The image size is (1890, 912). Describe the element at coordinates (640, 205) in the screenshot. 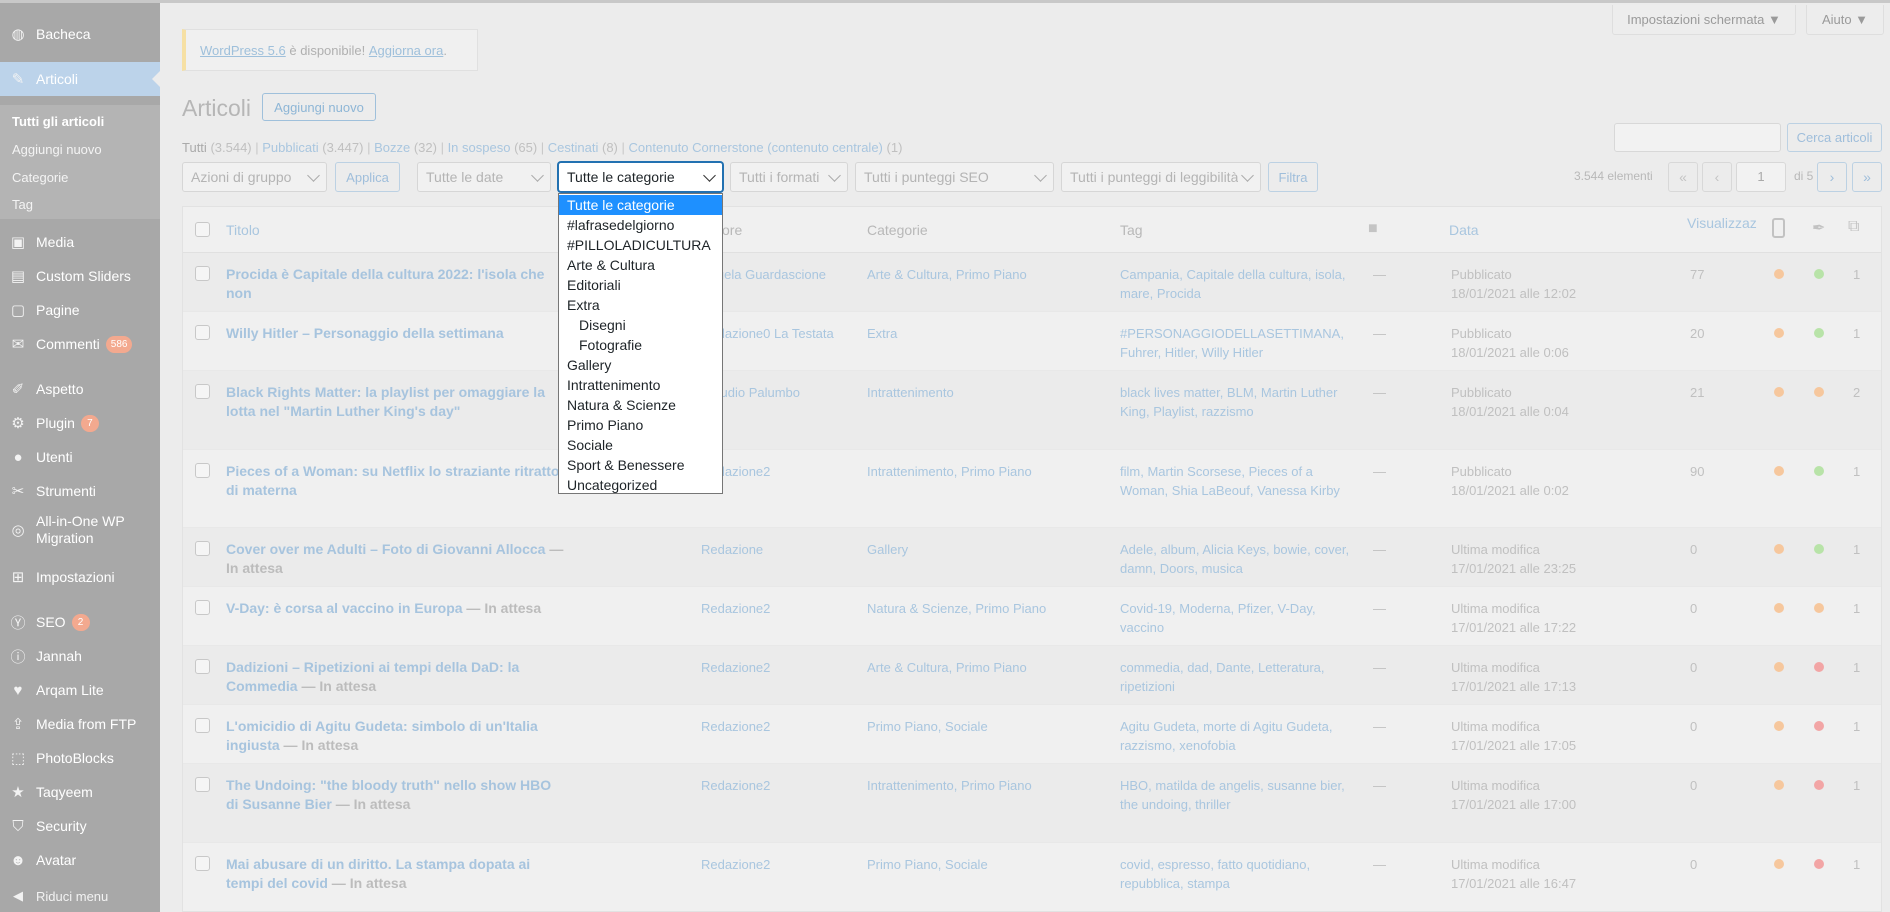

I see `category-option: Tutte le categorie` at that location.